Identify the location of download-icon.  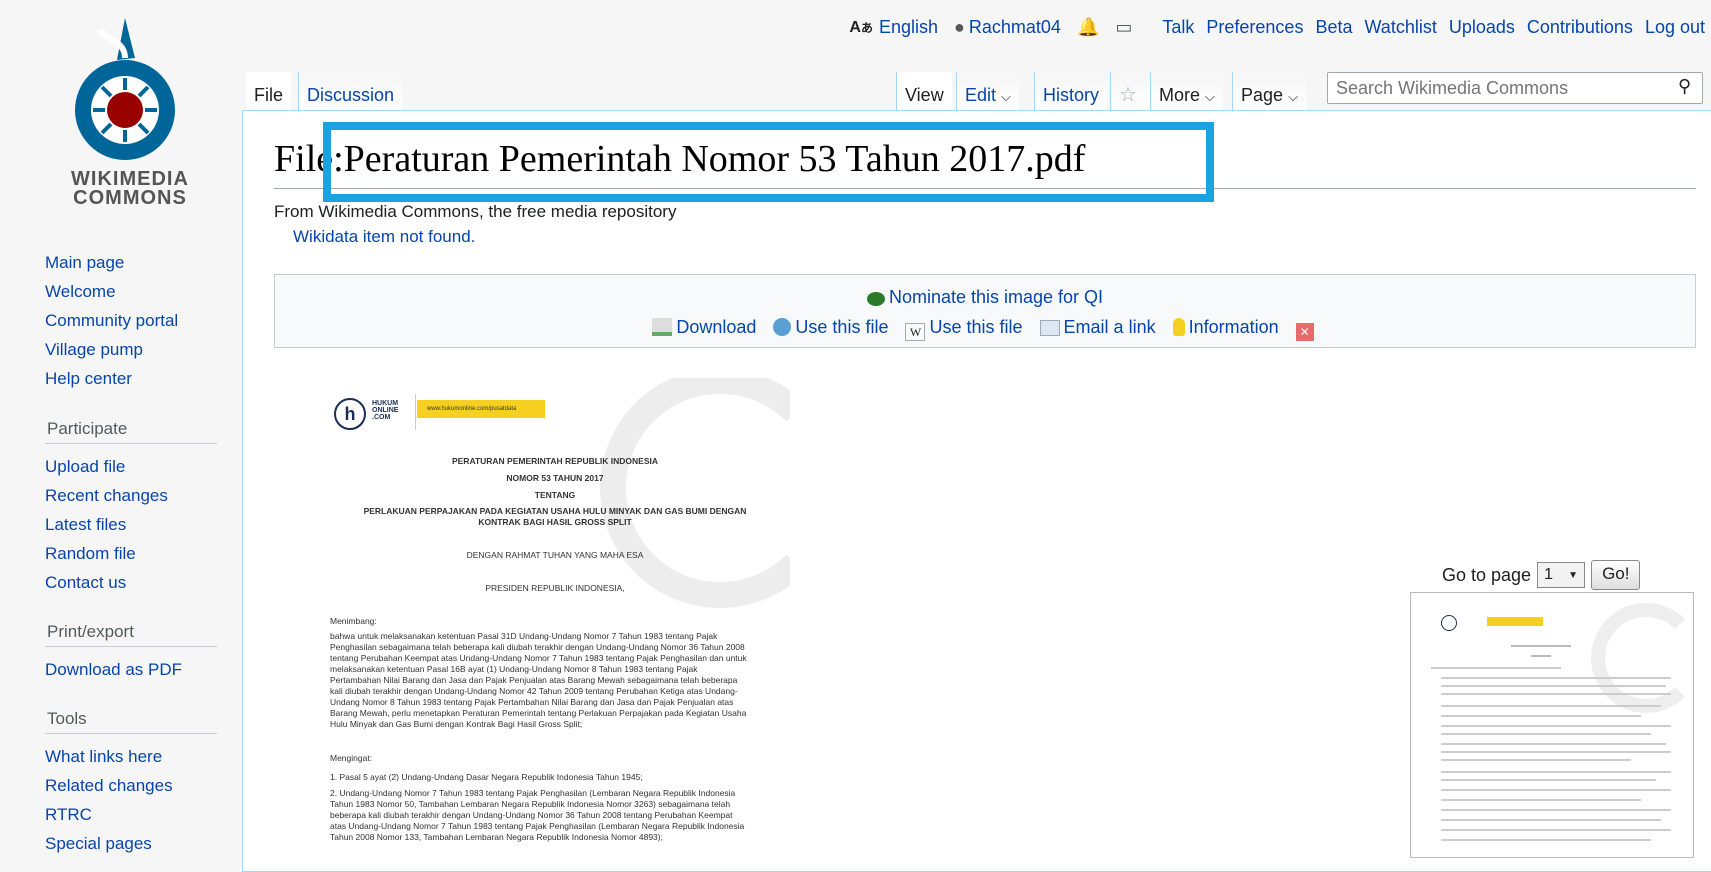
(662, 327).